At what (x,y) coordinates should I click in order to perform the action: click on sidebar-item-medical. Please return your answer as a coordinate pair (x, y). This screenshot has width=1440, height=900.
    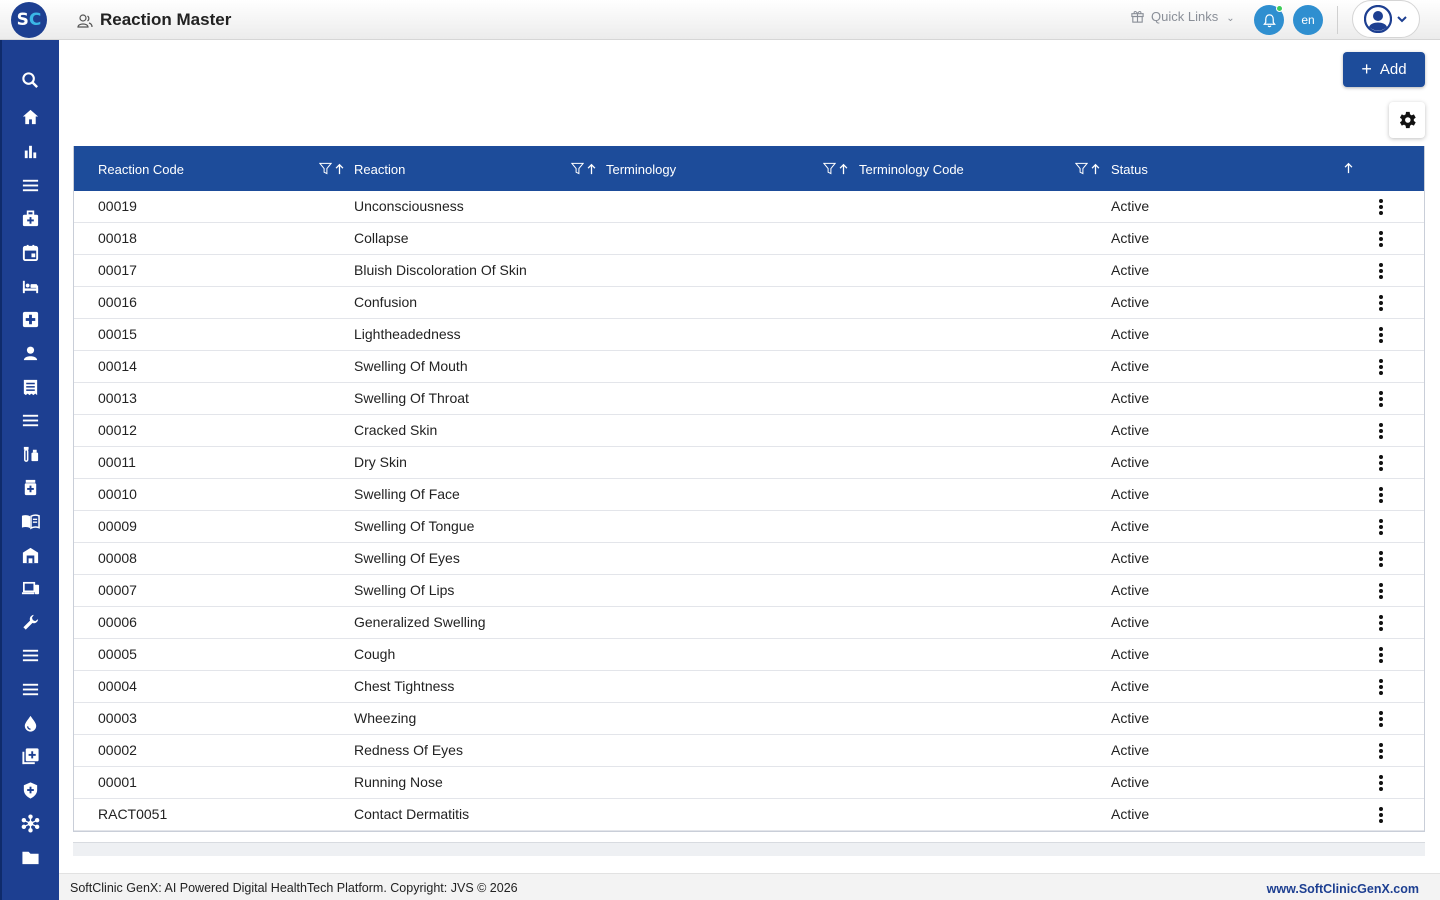
    Looking at the image, I should click on (30, 319).